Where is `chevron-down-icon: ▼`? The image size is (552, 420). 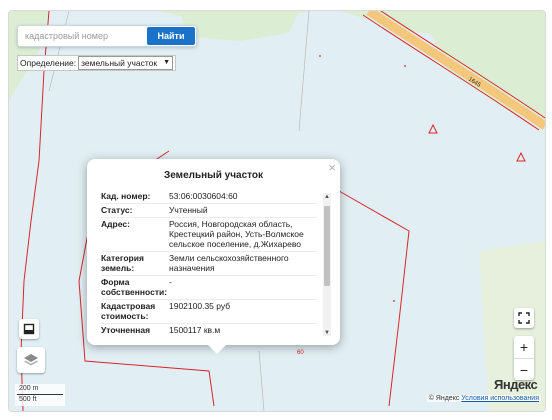 chevron-down-icon: ▼ is located at coordinates (167, 62).